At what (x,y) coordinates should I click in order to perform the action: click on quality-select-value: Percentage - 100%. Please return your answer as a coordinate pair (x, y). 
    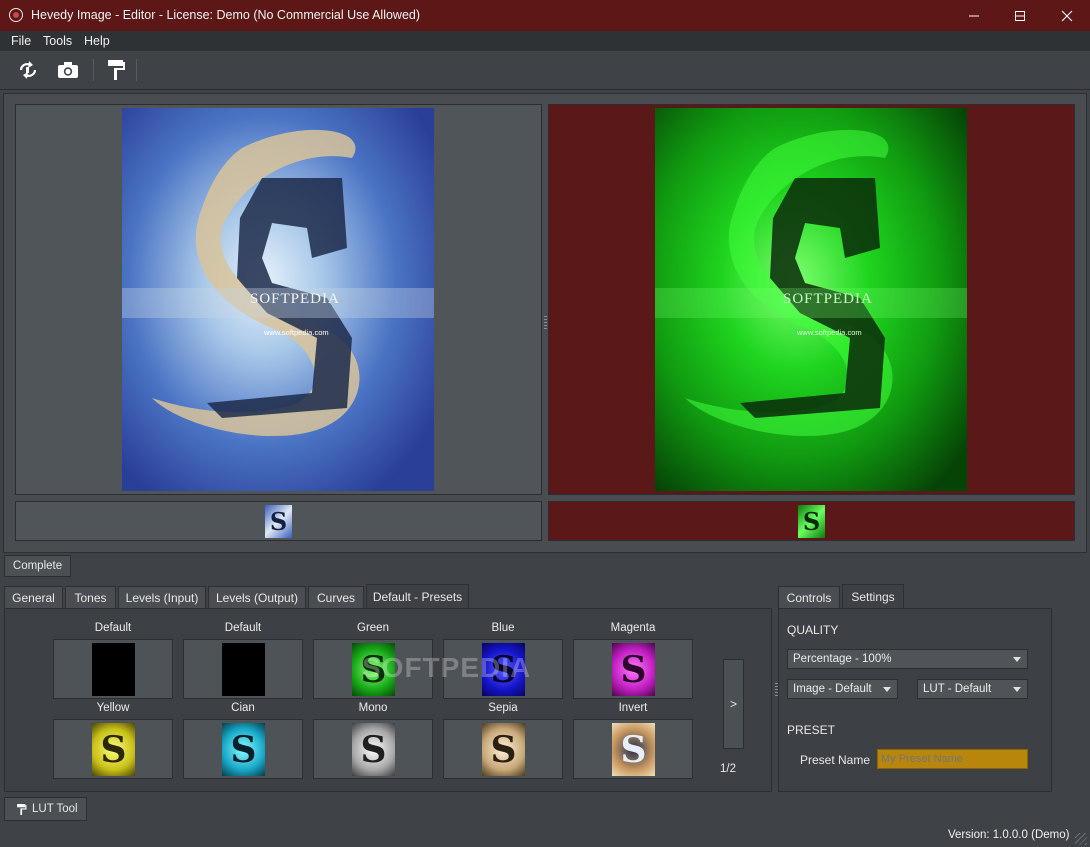
    Looking at the image, I should click on (842, 659).